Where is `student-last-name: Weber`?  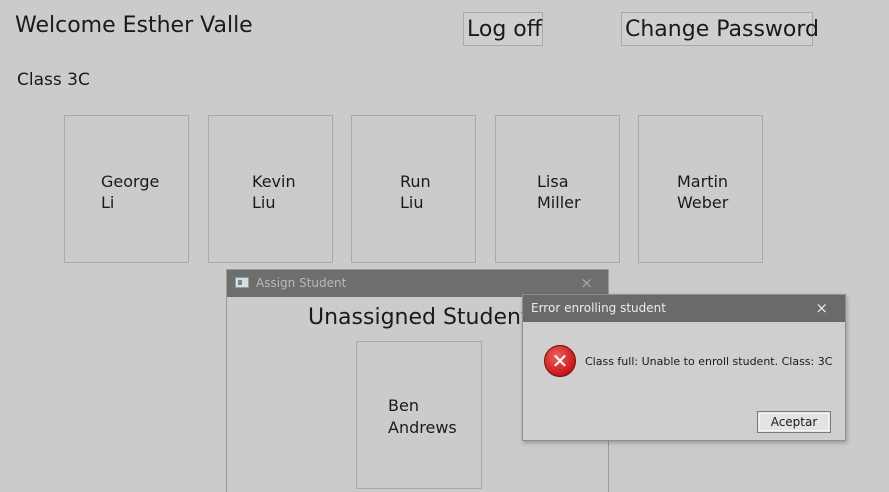
student-last-name: Weber is located at coordinates (703, 202).